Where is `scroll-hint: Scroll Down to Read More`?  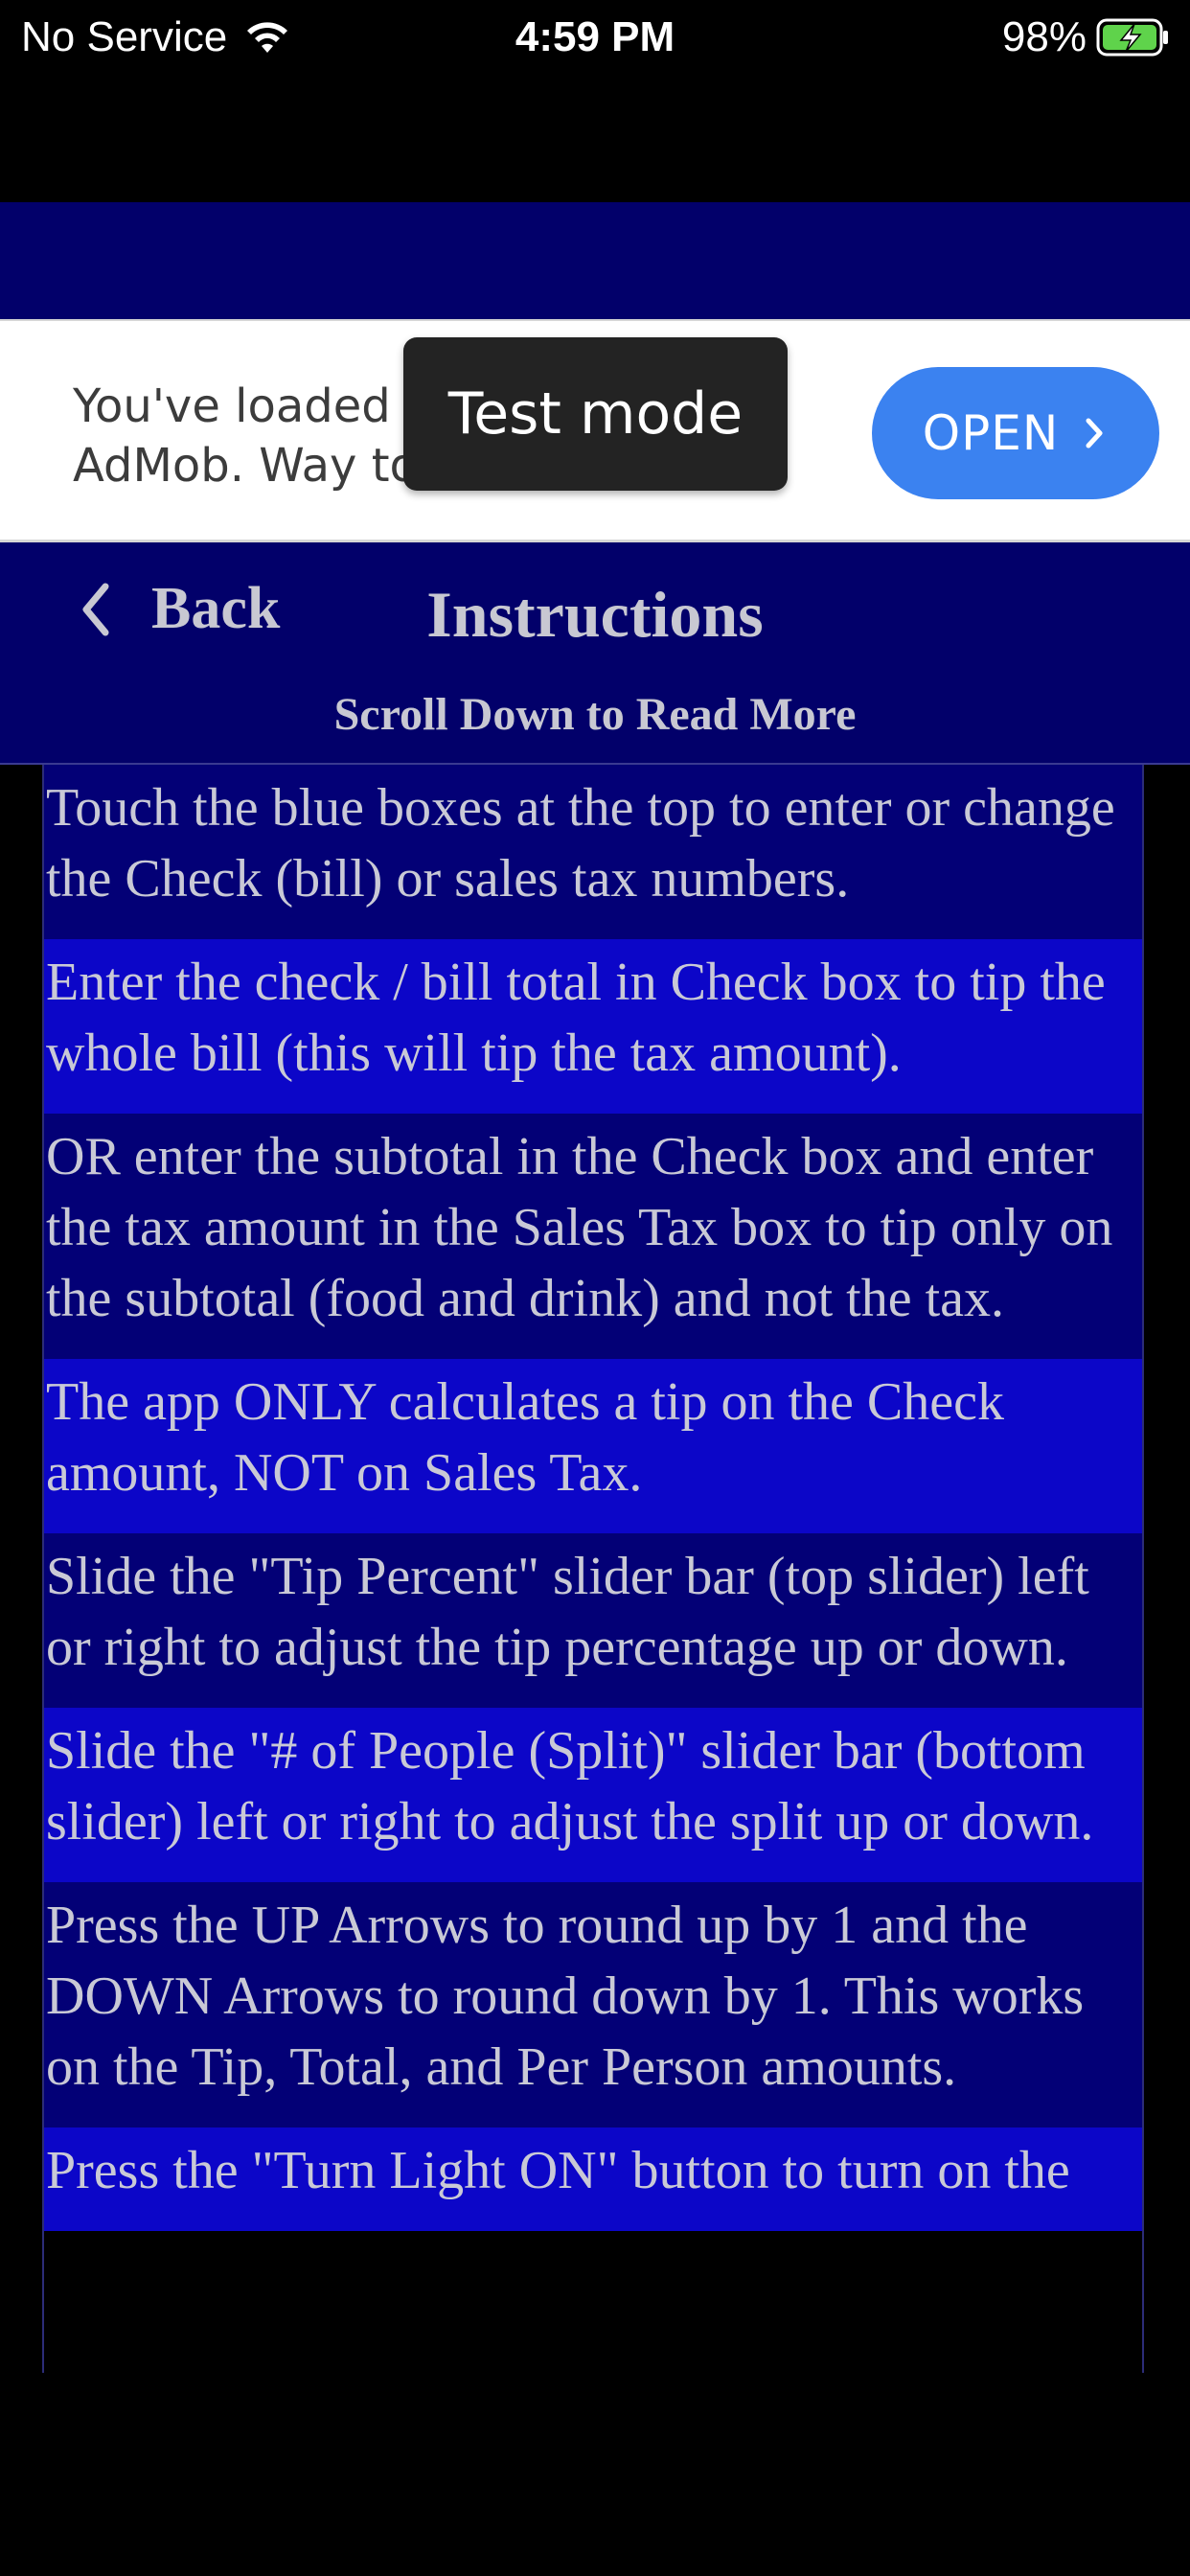
scroll-hint: Scroll Down to Read More is located at coordinates (595, 714).